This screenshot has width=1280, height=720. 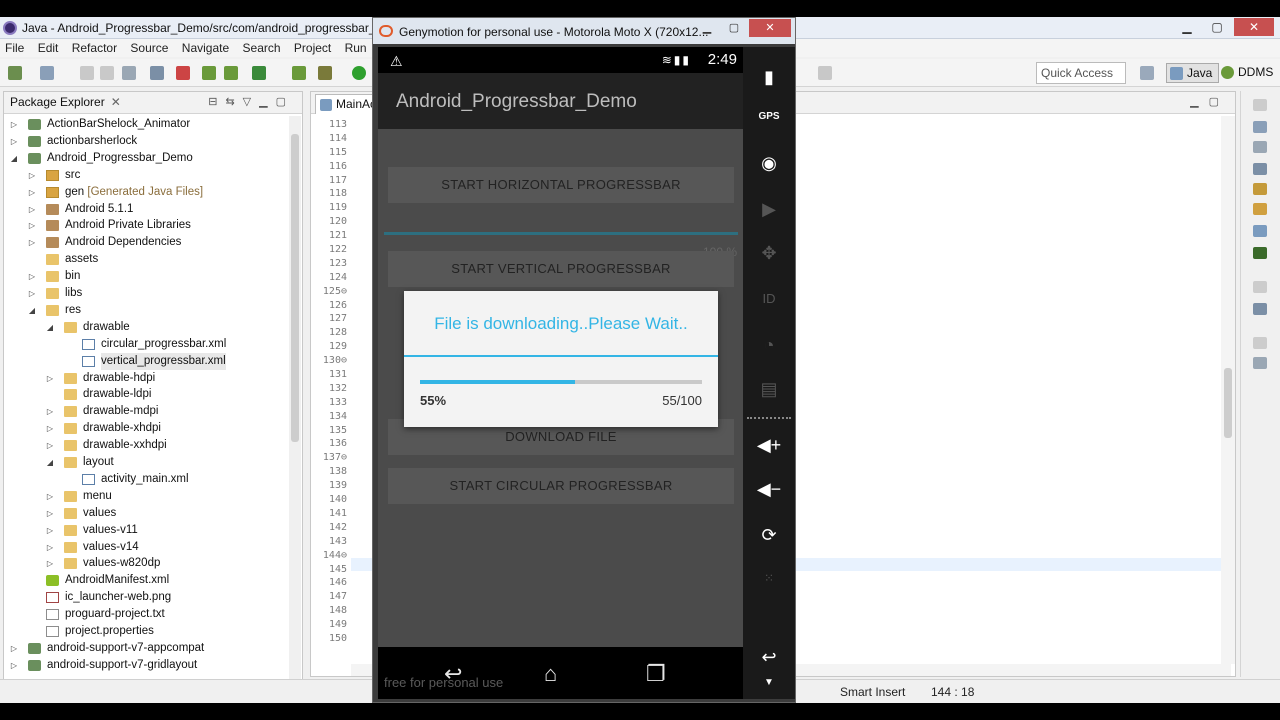 I want to click on pixel-perfect-icon: ⁙, so click(x=769, y=578).